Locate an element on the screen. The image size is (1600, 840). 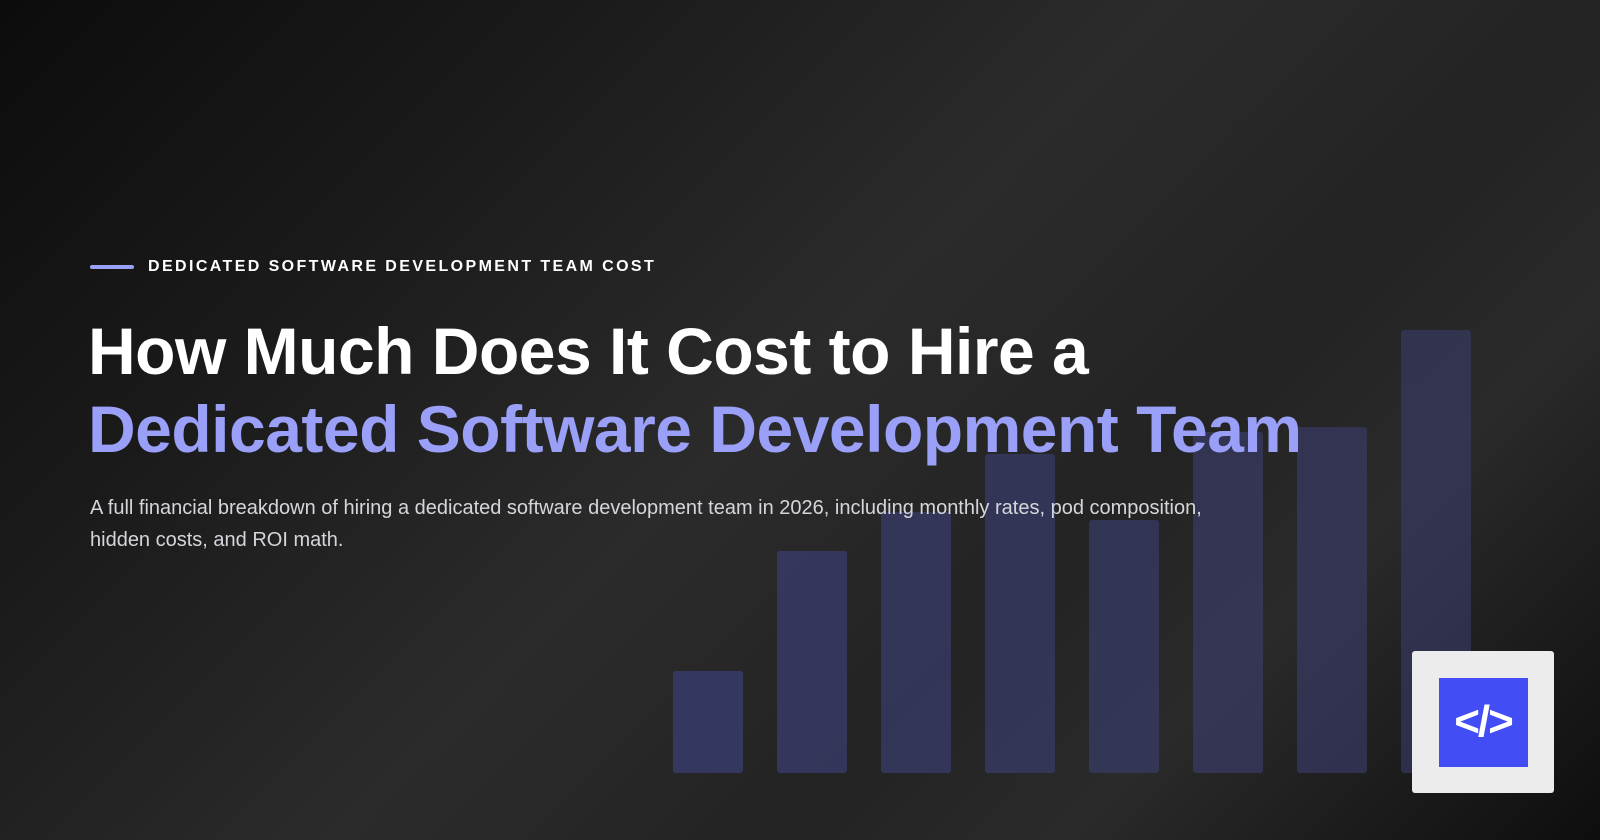
code-brackets-icon: </> is located at coordinates (1484, 721).